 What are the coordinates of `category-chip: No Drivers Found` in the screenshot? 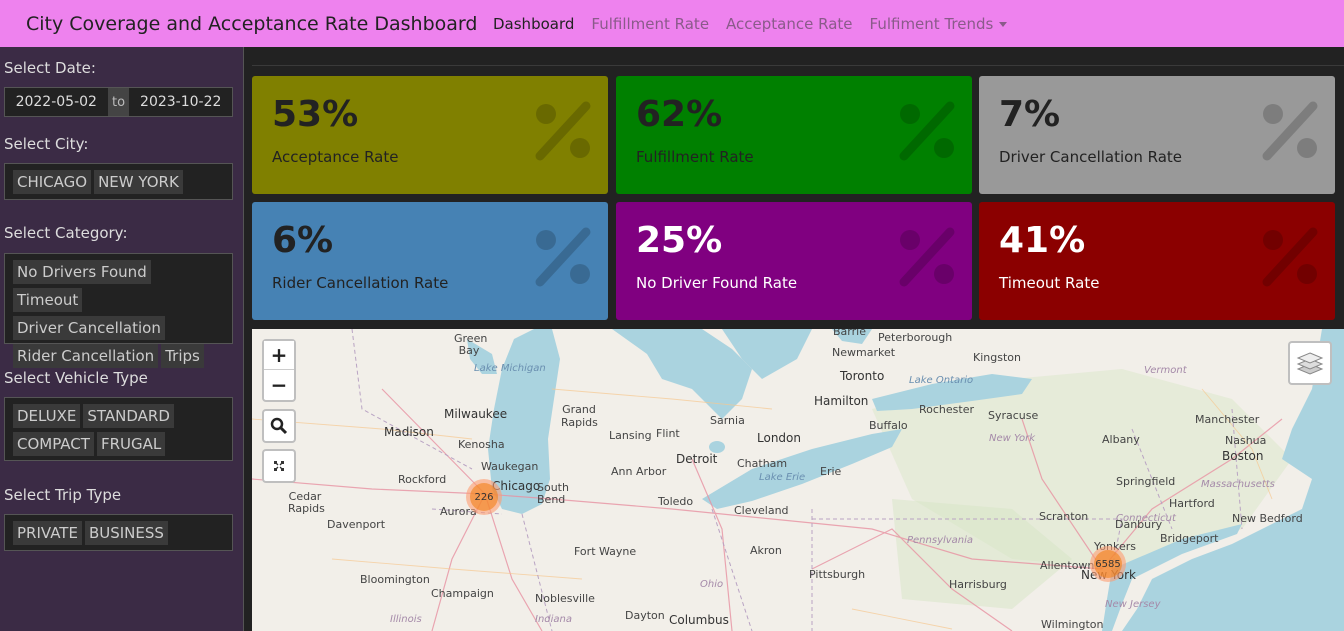 It's located at (82, 272).